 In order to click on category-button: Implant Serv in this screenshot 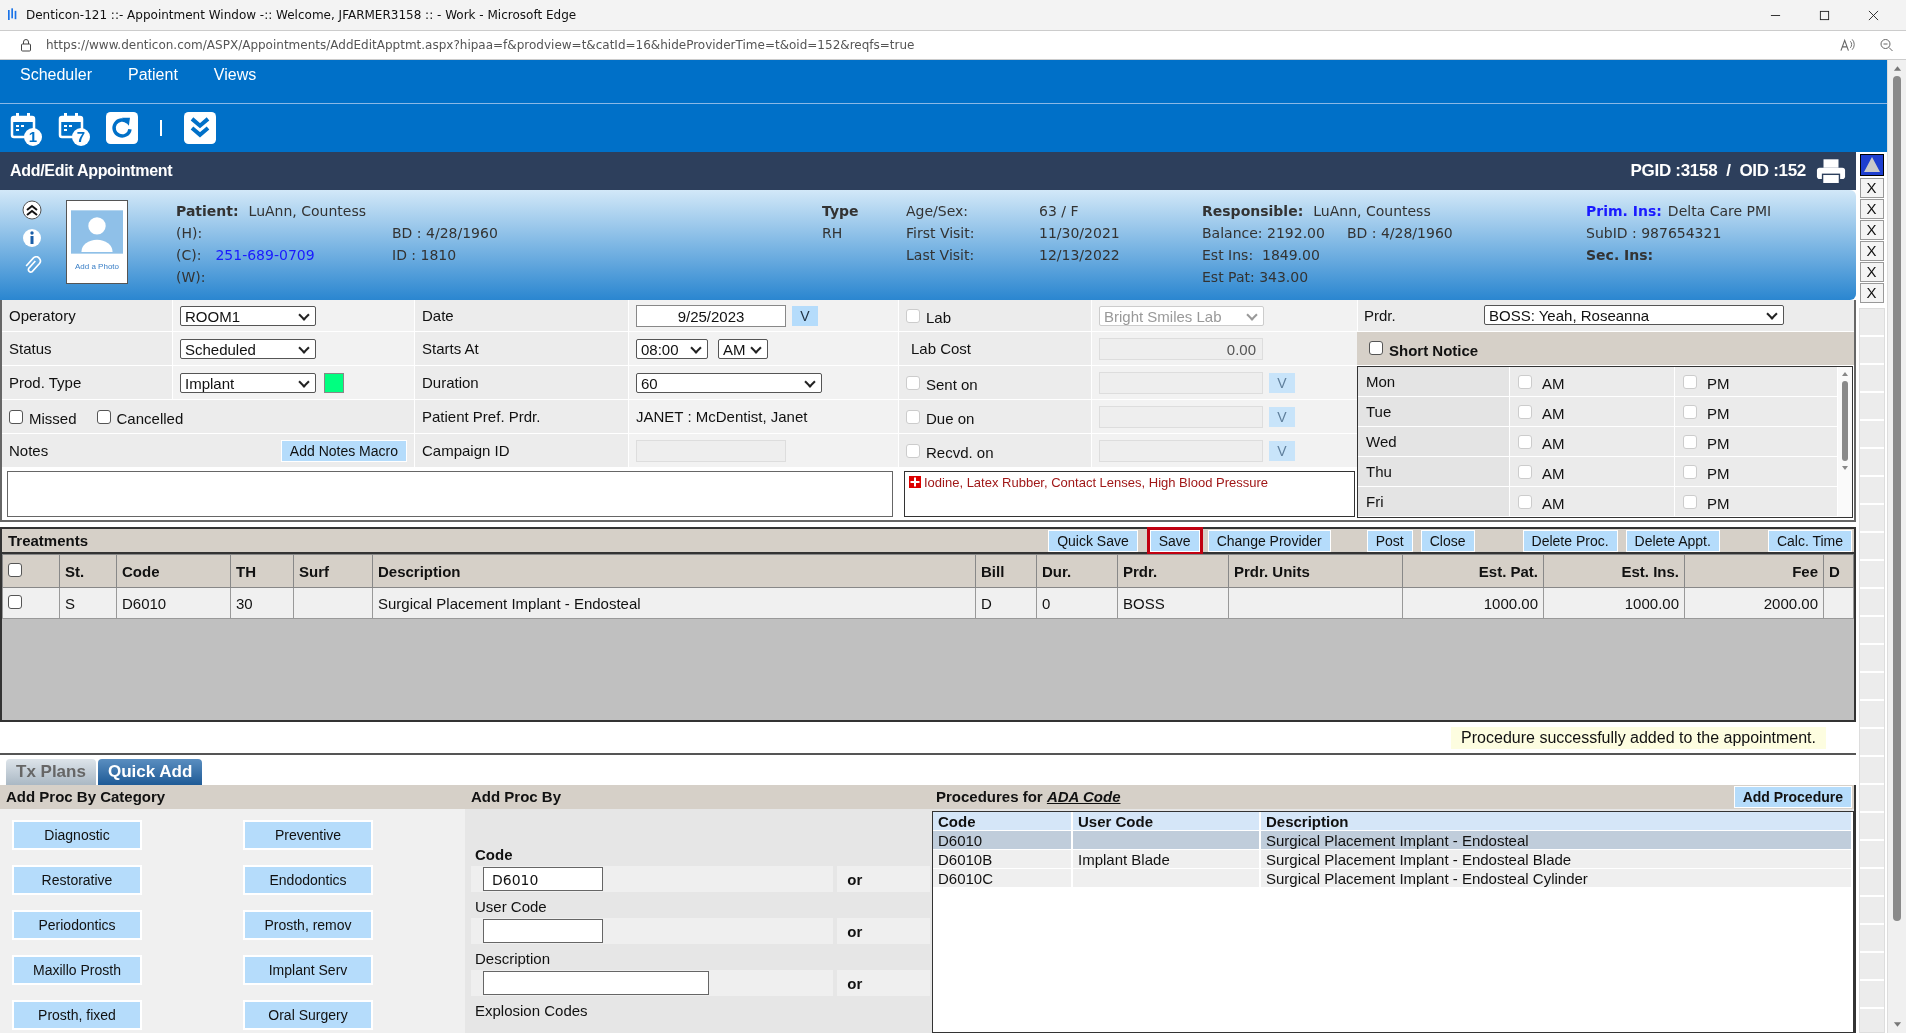, I will do `click(308, 970)`.